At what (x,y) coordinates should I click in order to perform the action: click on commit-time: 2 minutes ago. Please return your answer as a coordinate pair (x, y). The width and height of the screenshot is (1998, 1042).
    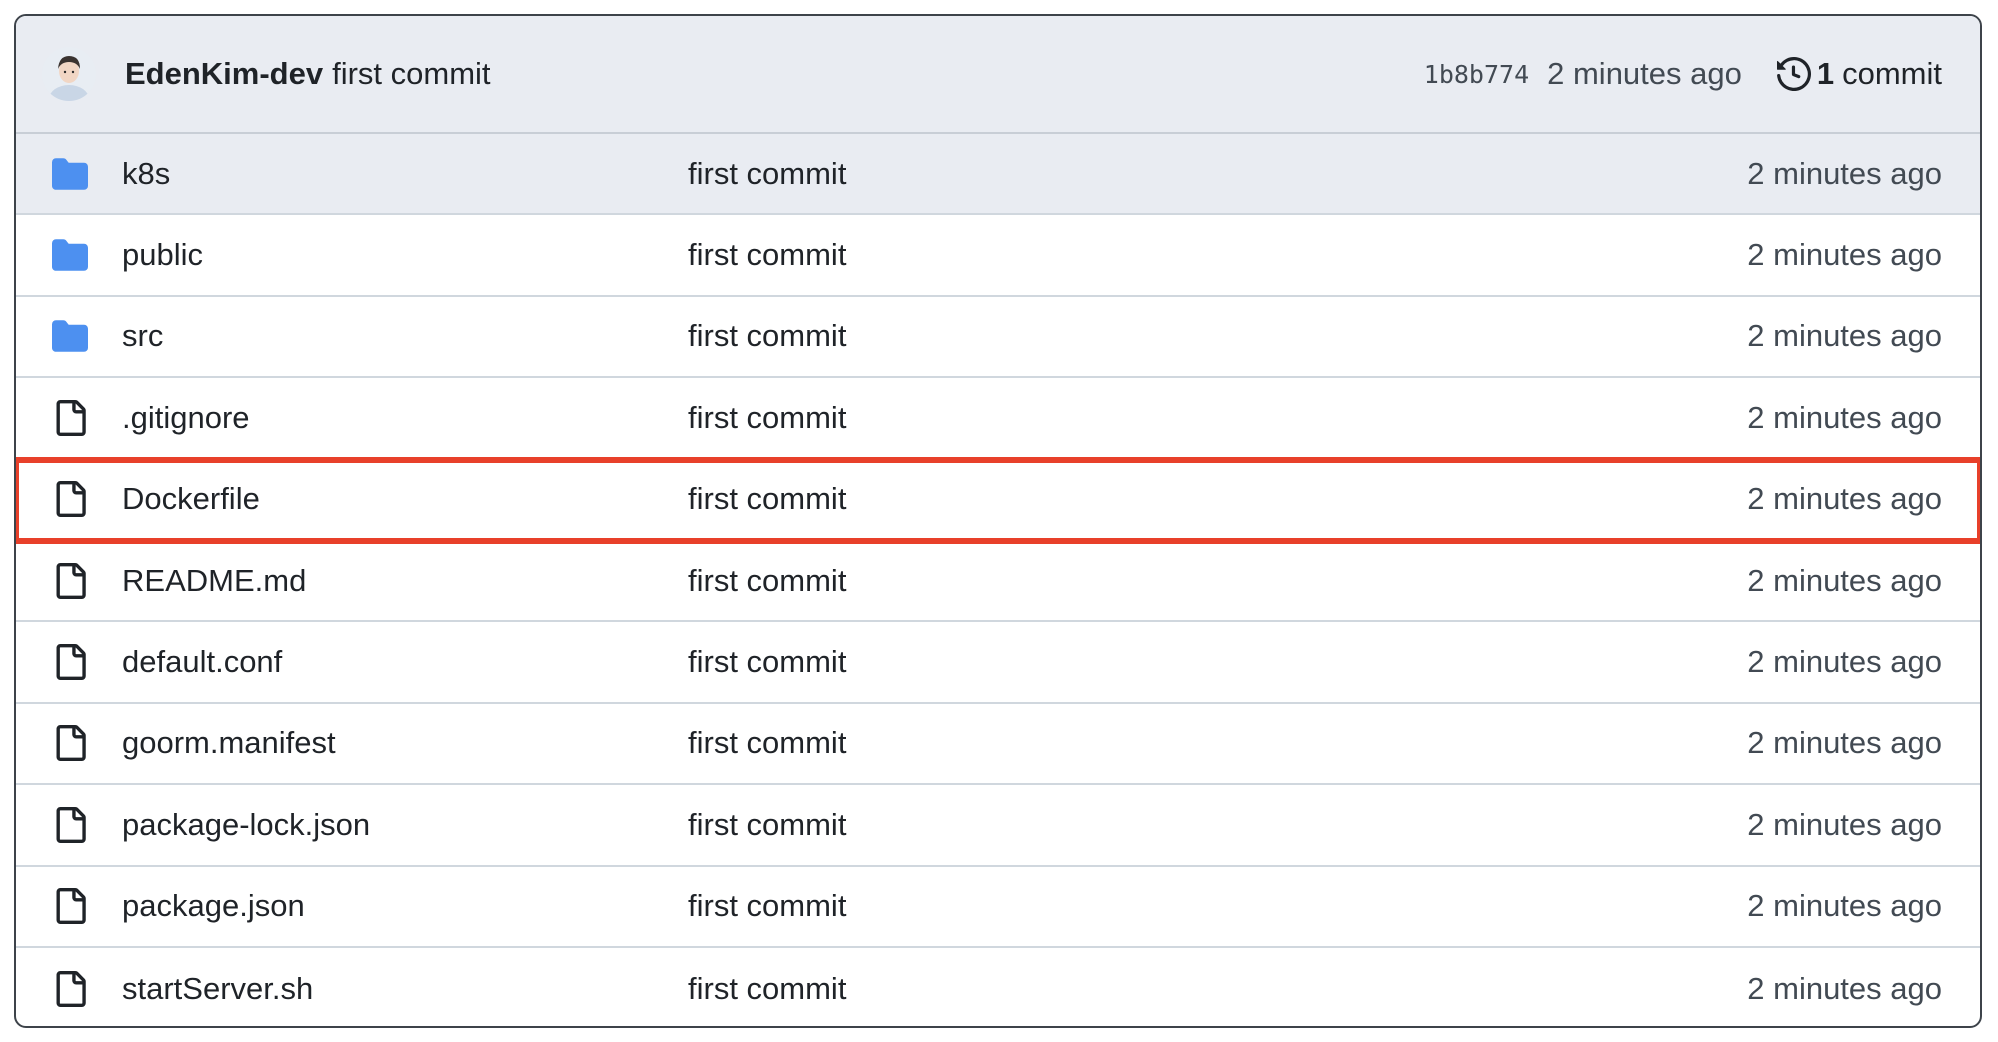
    Looking at the image, I should click on (1644, 73).